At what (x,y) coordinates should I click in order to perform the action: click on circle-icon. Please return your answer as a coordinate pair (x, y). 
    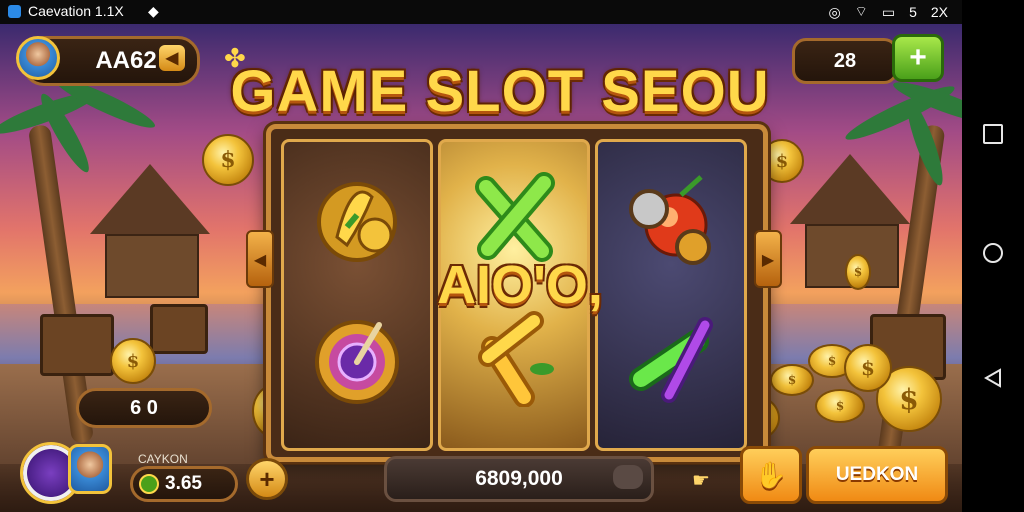
    Looking at the image, I should click on (993, 253).